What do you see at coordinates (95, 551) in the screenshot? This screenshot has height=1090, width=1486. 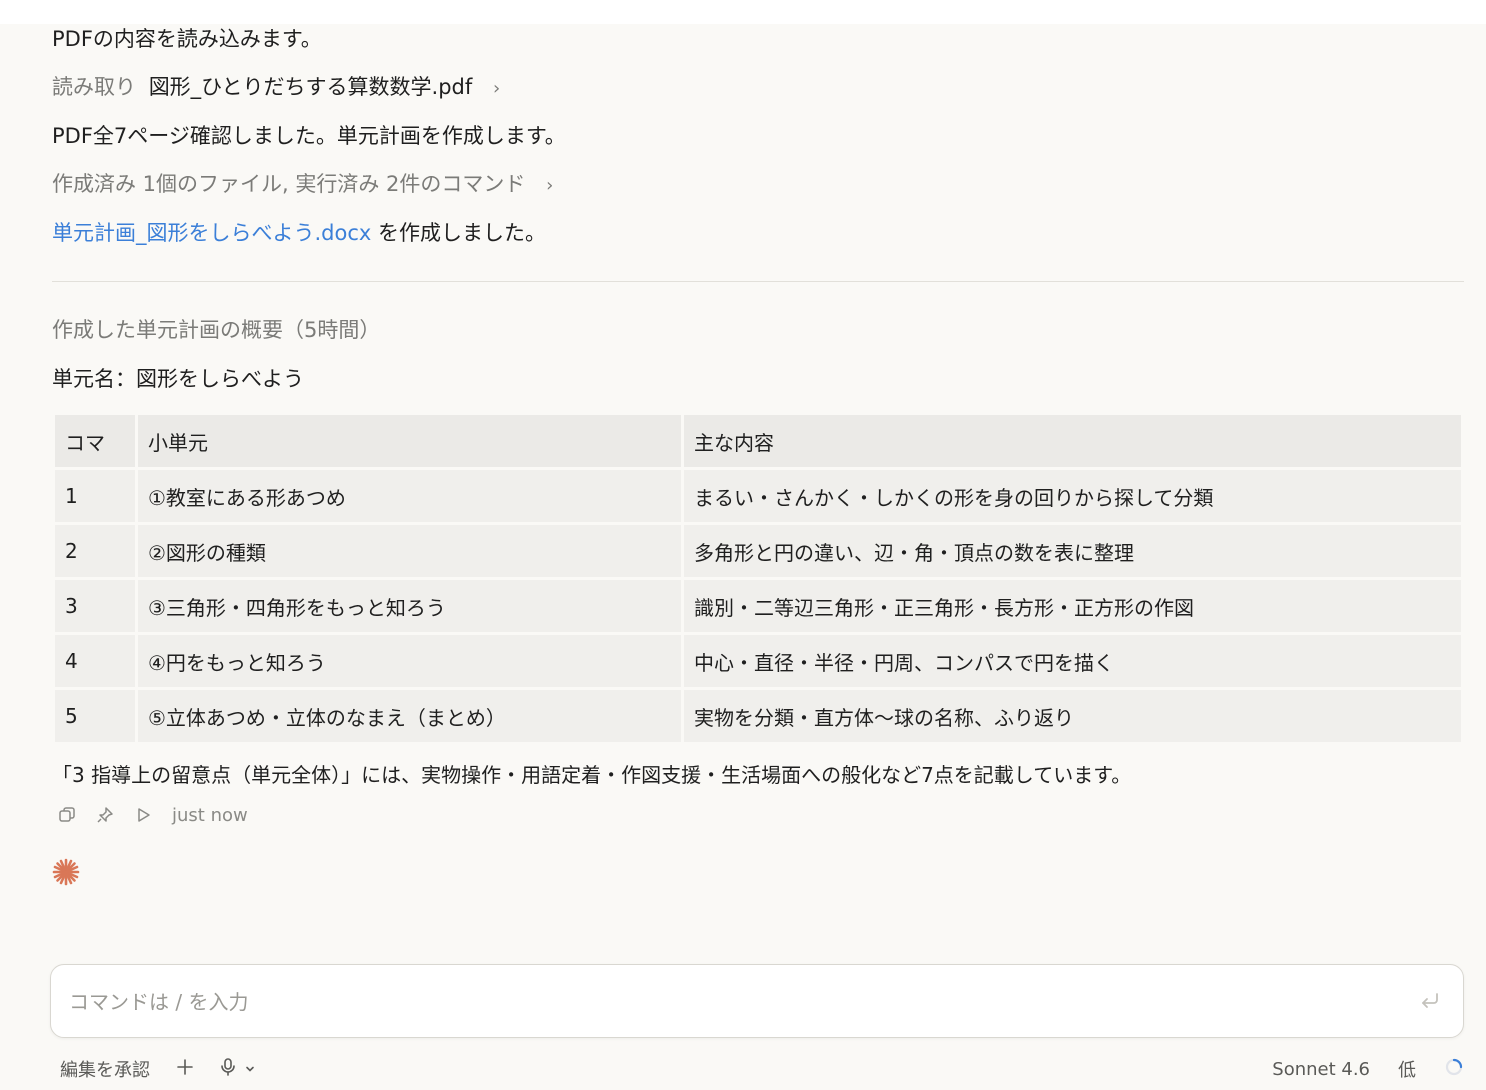 I see `table-cell: 2` at bounding box center [95, 551].